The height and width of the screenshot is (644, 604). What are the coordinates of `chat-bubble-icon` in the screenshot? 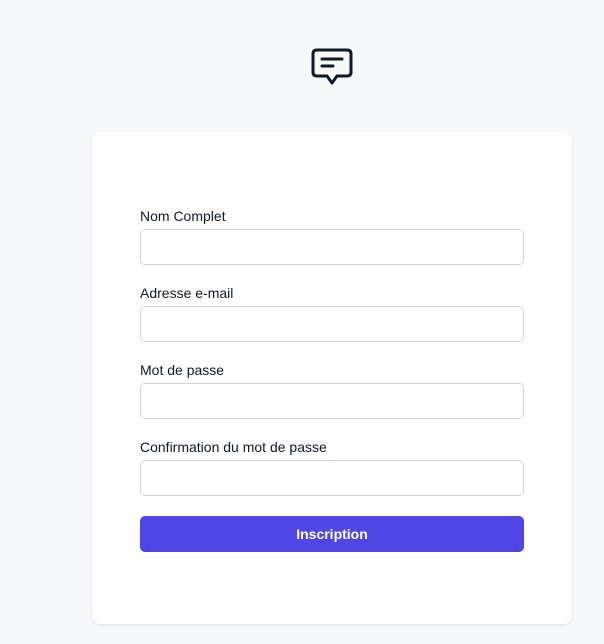 It's located at (332, 66).